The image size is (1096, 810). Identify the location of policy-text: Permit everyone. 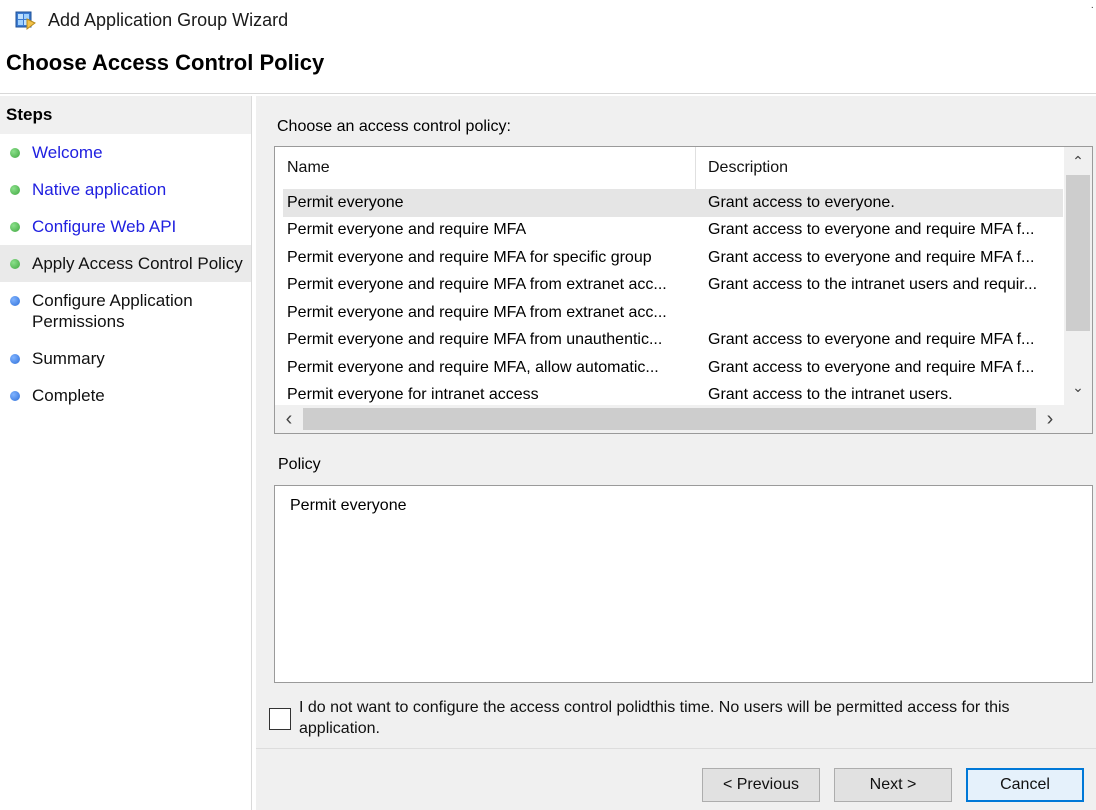
(348, 505).